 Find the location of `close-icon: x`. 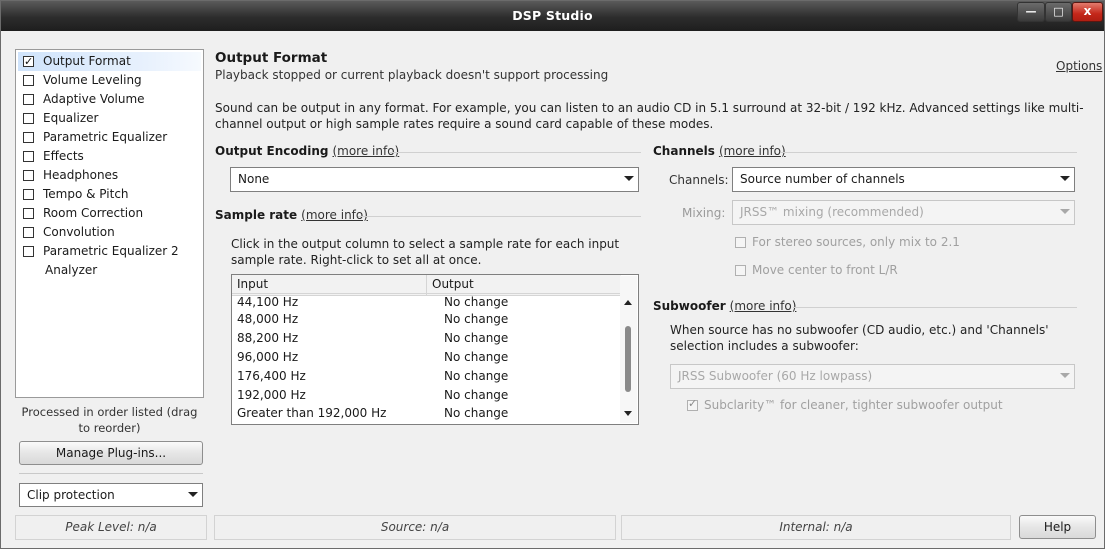

close-icon: x is located at coordinates (1087, 11).